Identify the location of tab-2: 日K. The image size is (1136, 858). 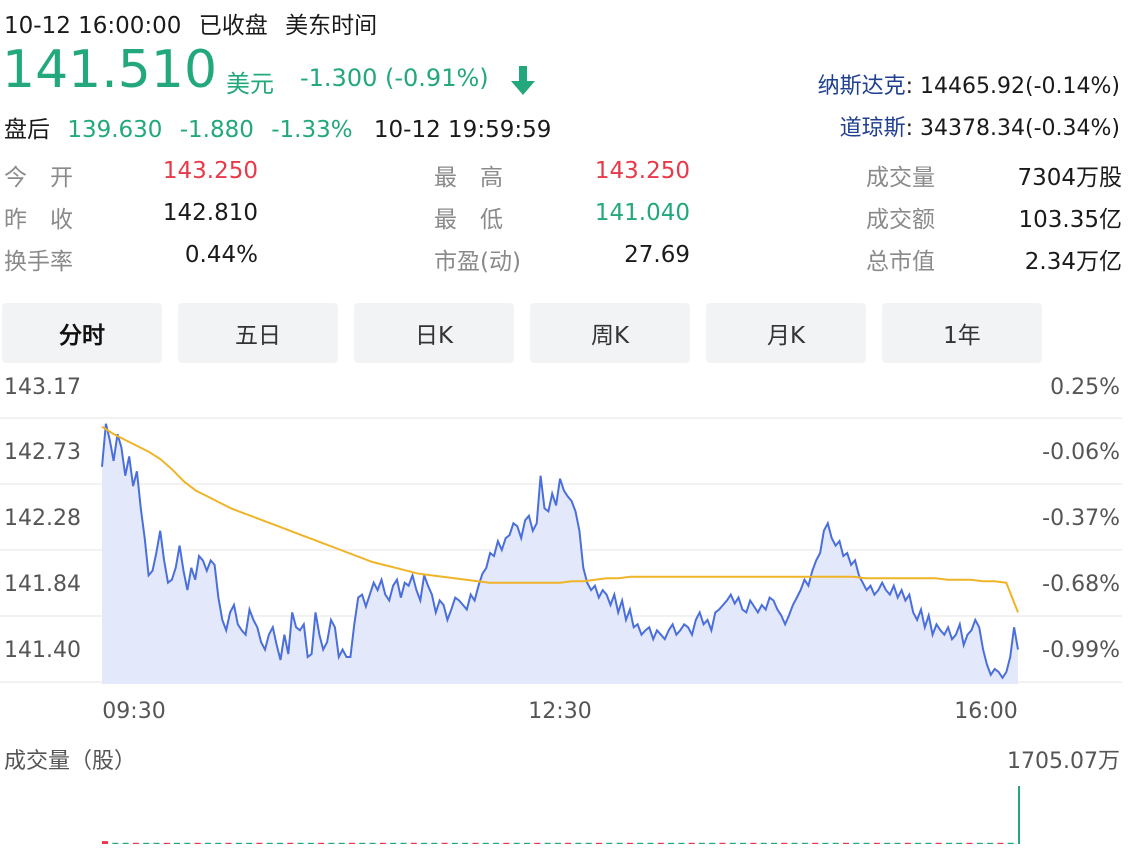
(434, 333).